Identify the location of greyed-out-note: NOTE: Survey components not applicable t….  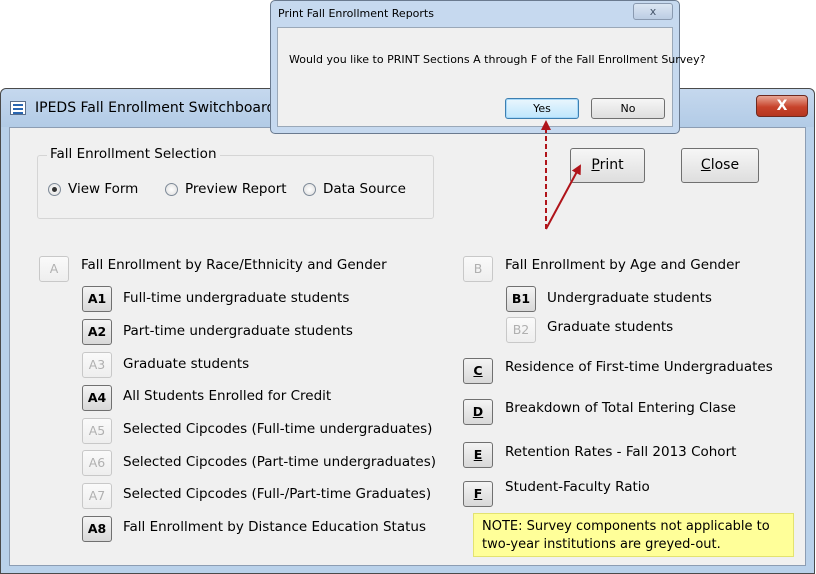
(633, 535).